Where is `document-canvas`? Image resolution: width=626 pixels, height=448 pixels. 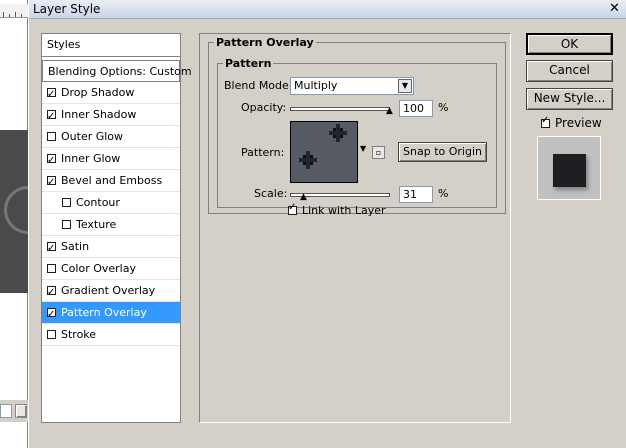 document-canvas is located at coordinates (14, 211).